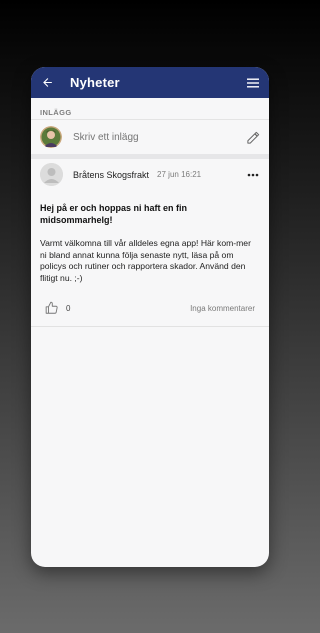 This screenshot has width=320, height=633. What do you see at coordinates (159, 137) in the screenshot?
I see `post-input` at bounding box center [159, 137].